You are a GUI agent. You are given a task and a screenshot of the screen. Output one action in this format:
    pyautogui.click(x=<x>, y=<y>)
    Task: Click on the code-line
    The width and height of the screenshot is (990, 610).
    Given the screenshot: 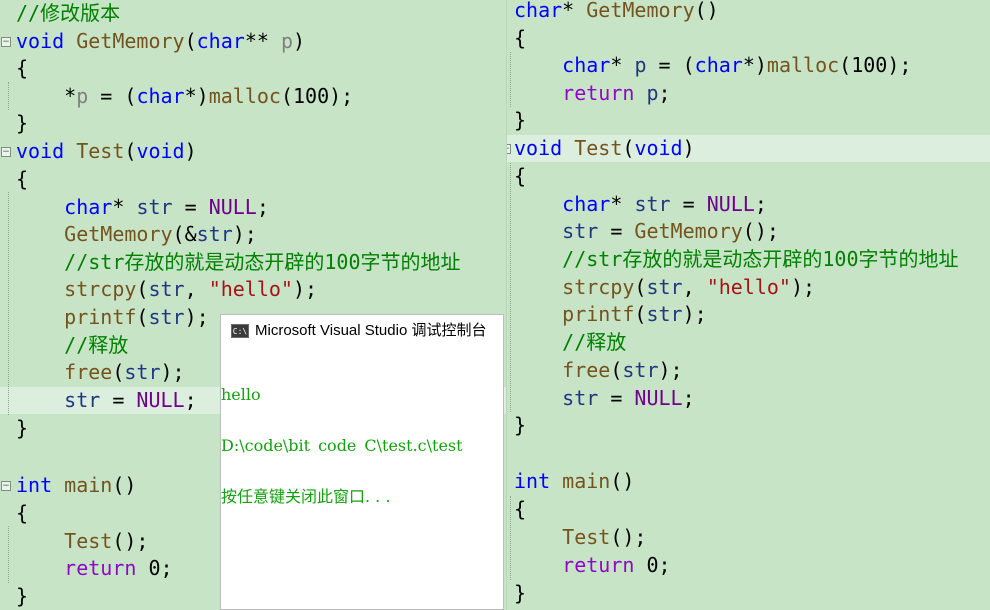 What is the action you would take?
    pyautogui.click(x=748, y=453)
    